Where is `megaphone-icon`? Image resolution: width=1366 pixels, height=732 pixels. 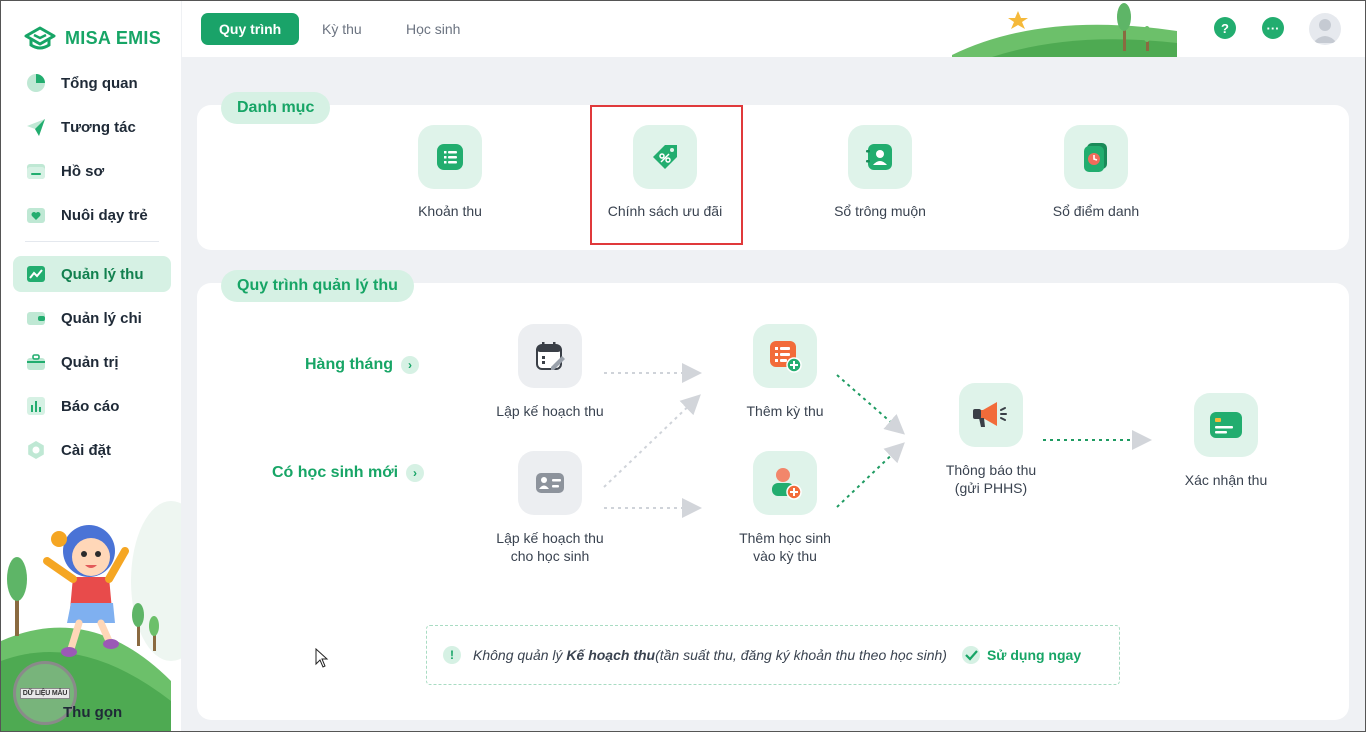 megaphone-icon is located at coordinates (991, 415).